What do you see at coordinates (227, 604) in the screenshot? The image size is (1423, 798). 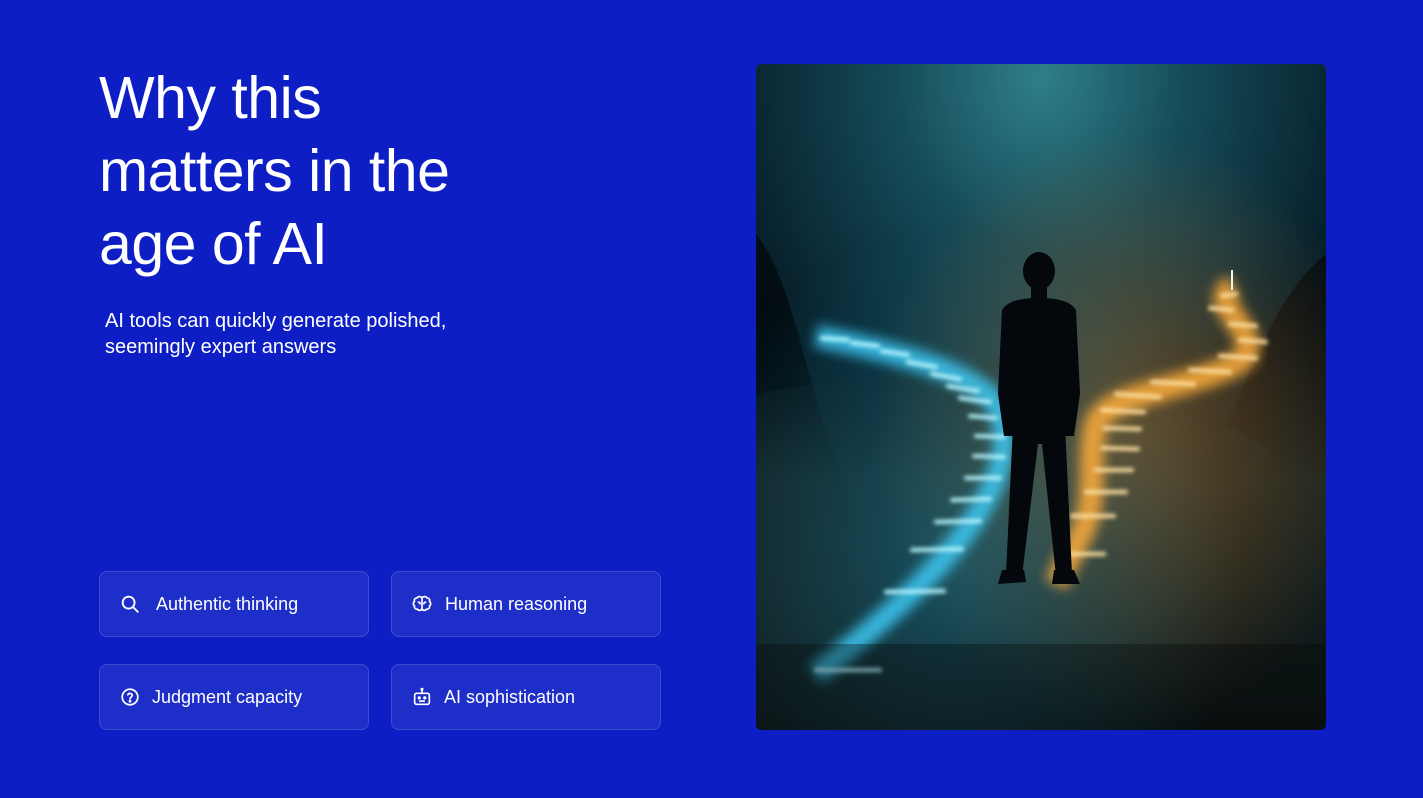 I see `card-label: Authentic thinking` at bounding box center [227, 604].